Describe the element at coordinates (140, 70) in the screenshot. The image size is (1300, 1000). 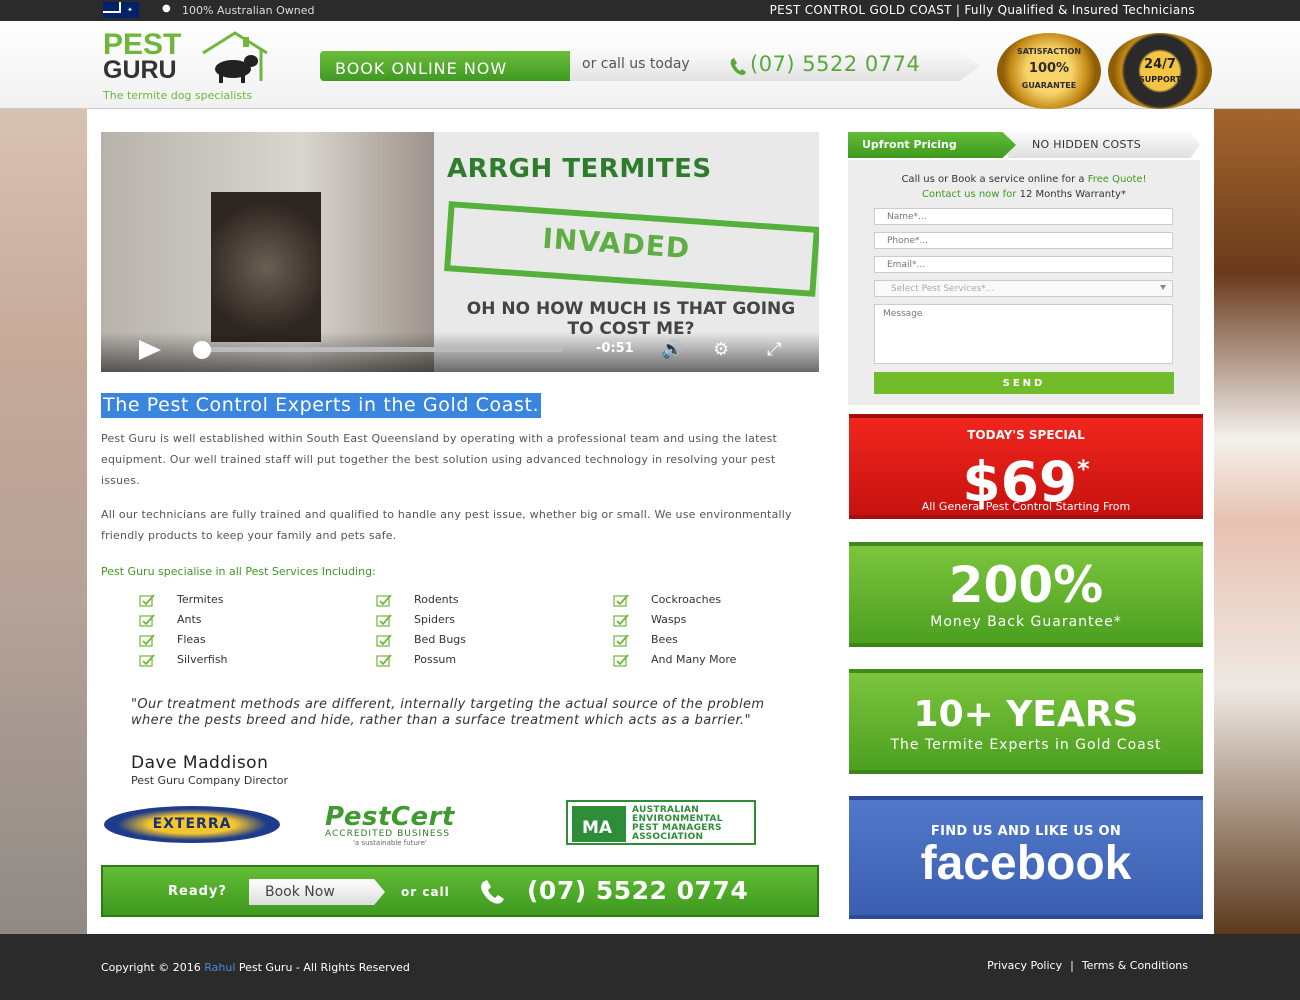
I see `logo-word-guru: GURU` at that location.